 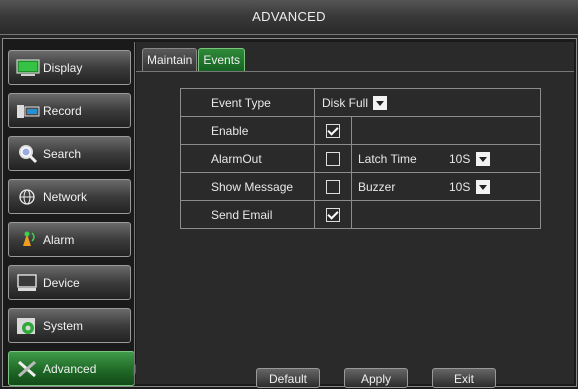 What do you see at coordinates (247, 102) in the screenshot?
I see `event-type-label: Event Type` at bounding box center [247, 102].